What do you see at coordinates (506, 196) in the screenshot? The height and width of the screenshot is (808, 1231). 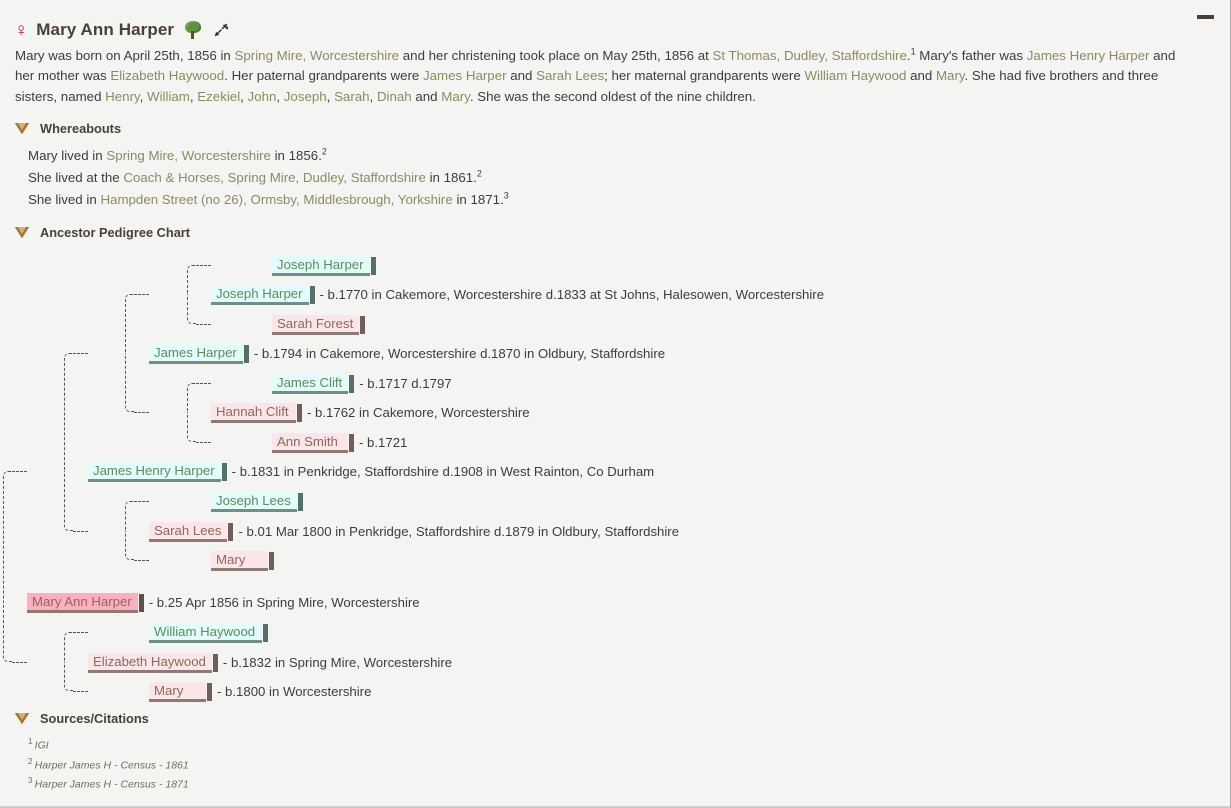 I see `citation-ref: 3` at bounding box center [506, 196].